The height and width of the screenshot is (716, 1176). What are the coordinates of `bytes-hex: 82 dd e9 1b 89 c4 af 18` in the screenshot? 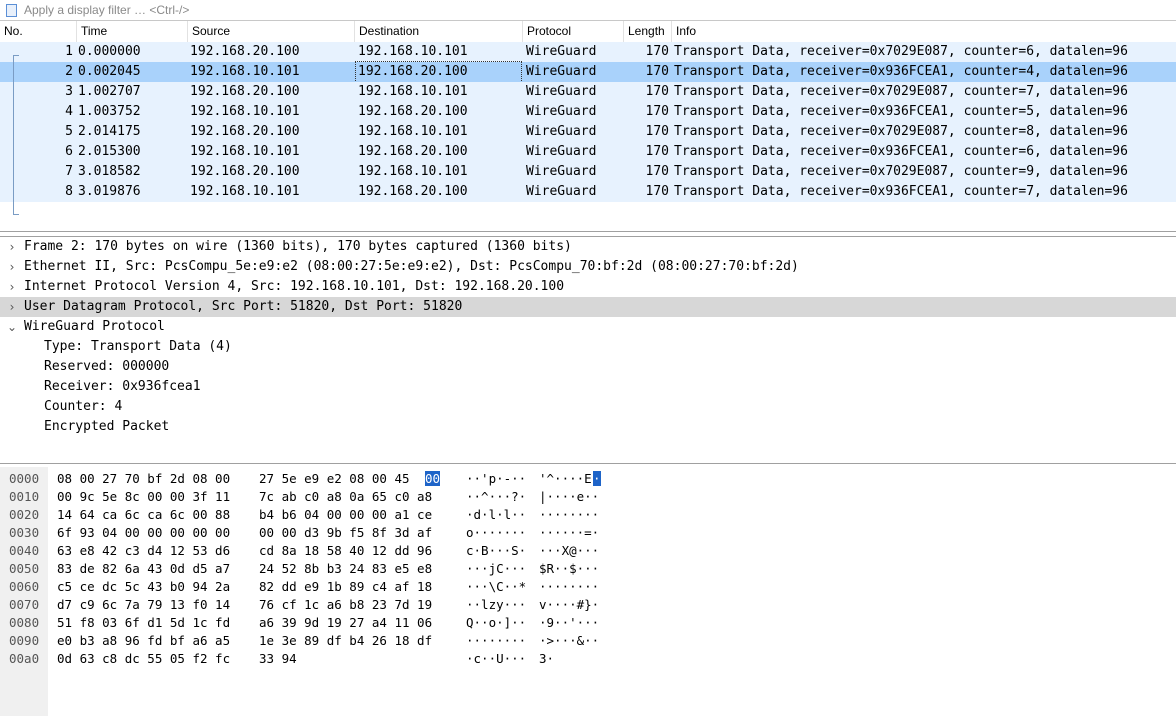 It's located at (345, 587).